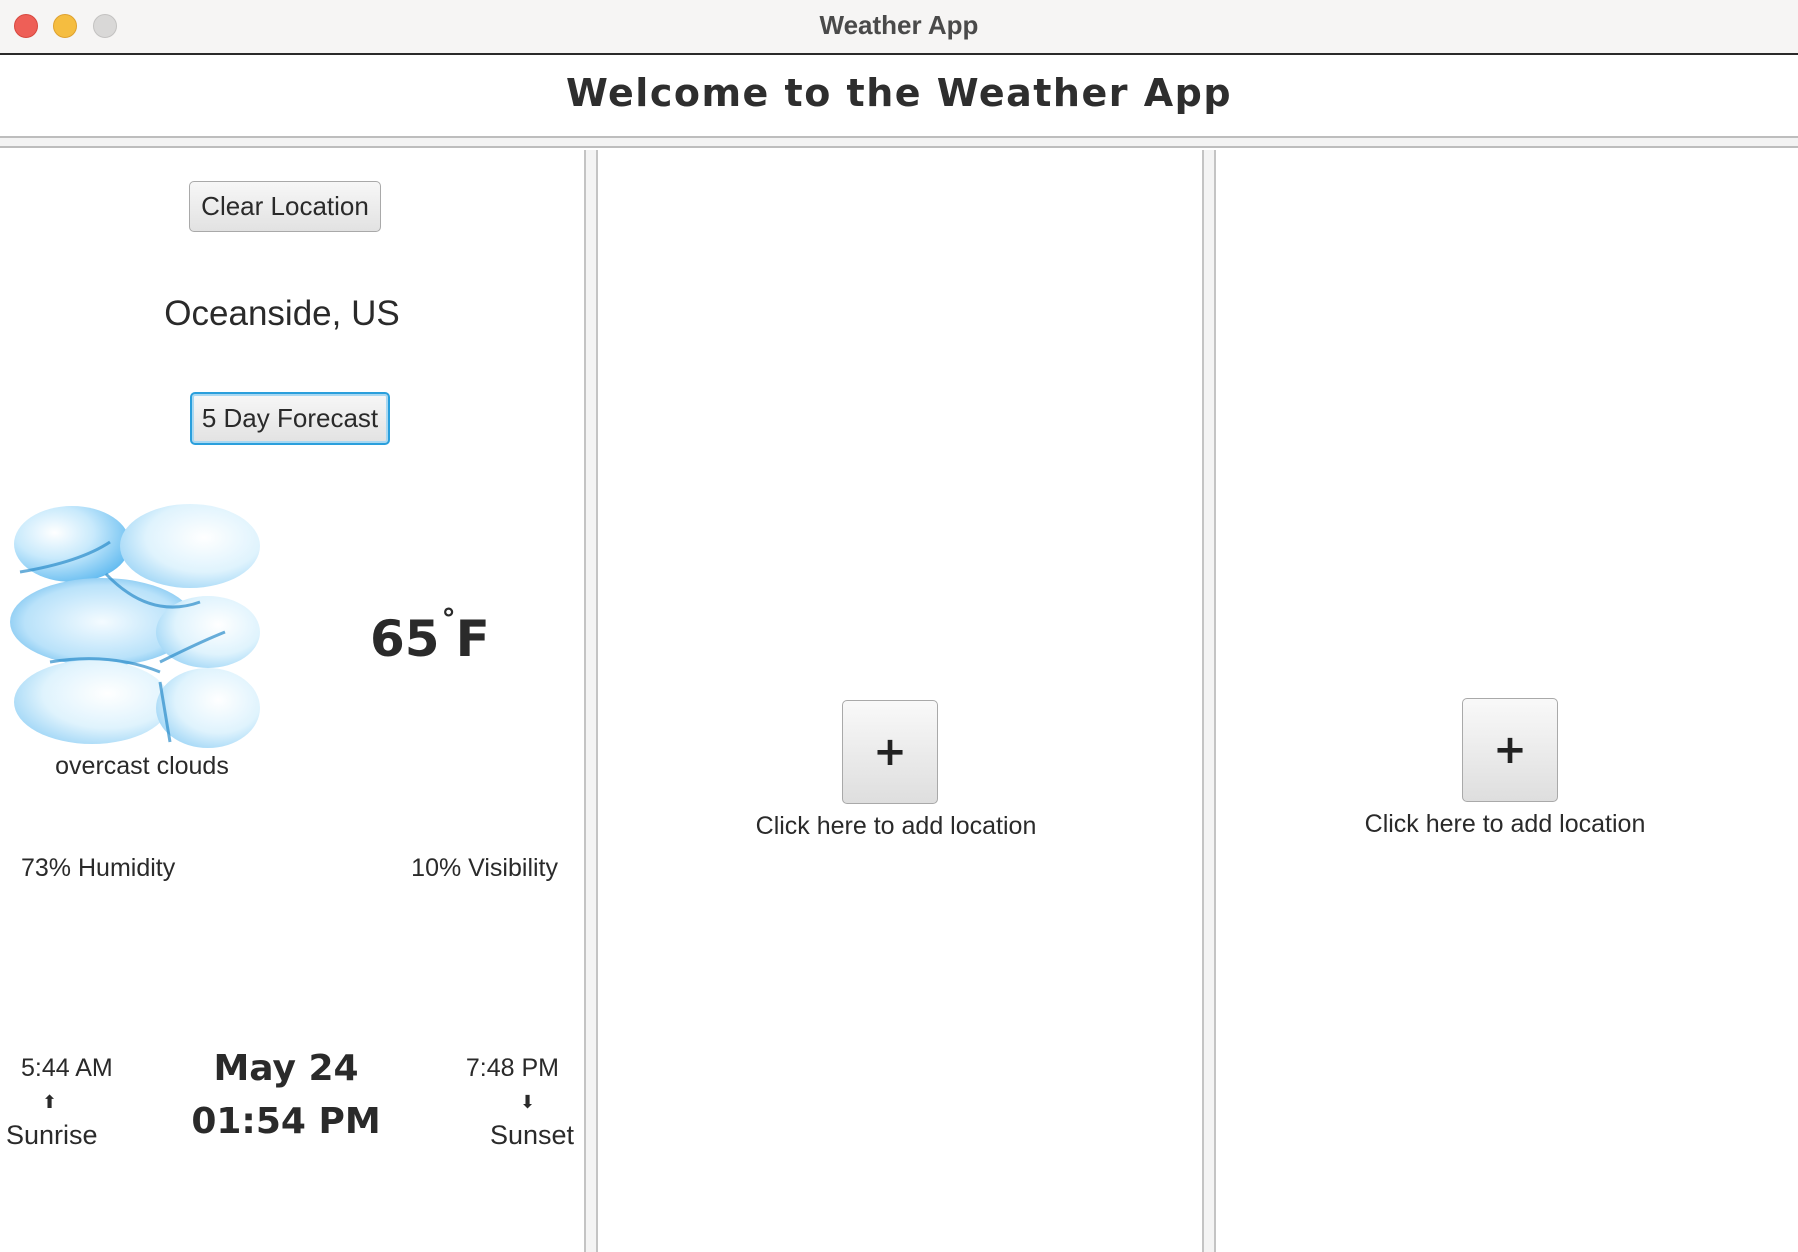 This screenshot has width=1798, height=1252. What do you see at coordinates (50, 1102) in the screenshot?
I see `sunrise-arrow-icon: ⬆` at bounding box center [50, 1102].